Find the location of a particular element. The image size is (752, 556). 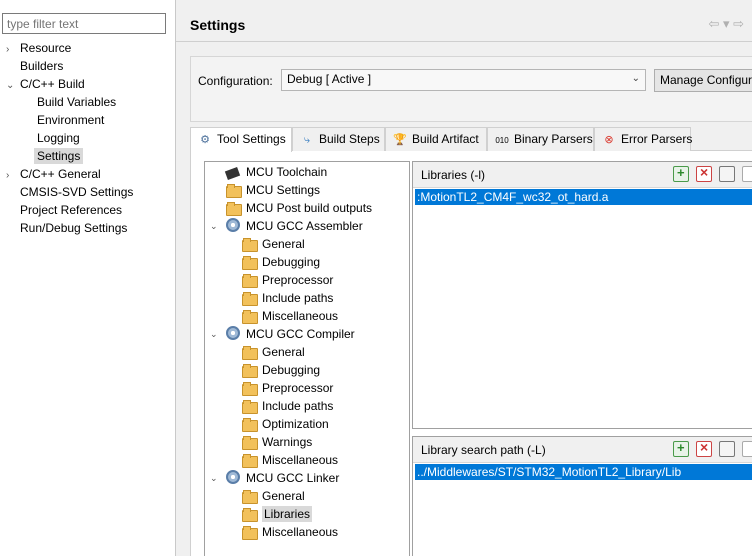

tree-item-compiler-include-paths: Include paths is located at coordinates (287, 406).